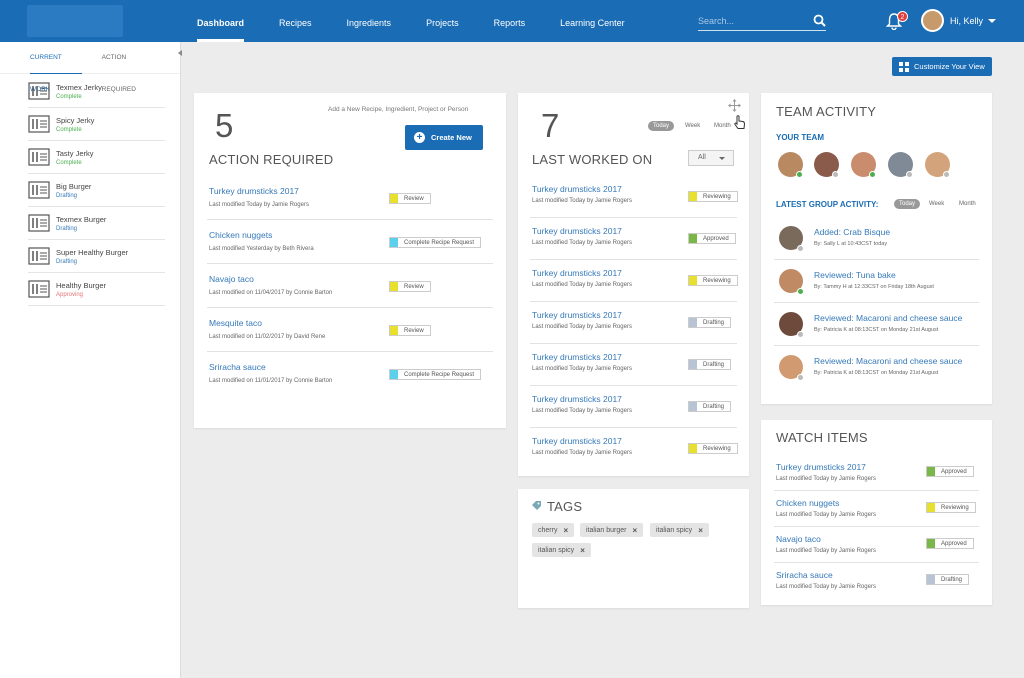 The height and width of the screenshot is (678, 1024). I want to click on sidebar-item-name: Super Healthy Burger, so click(92, 252).